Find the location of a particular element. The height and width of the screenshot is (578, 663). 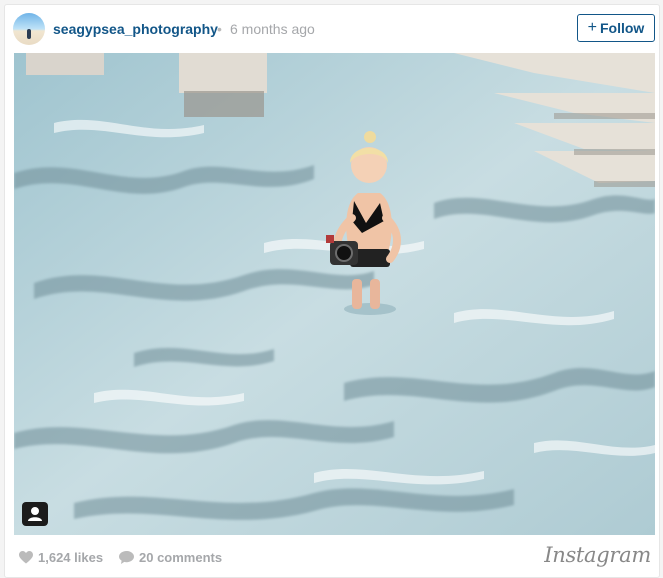

comment-bubble-icon is located at coordinates (126, 557).